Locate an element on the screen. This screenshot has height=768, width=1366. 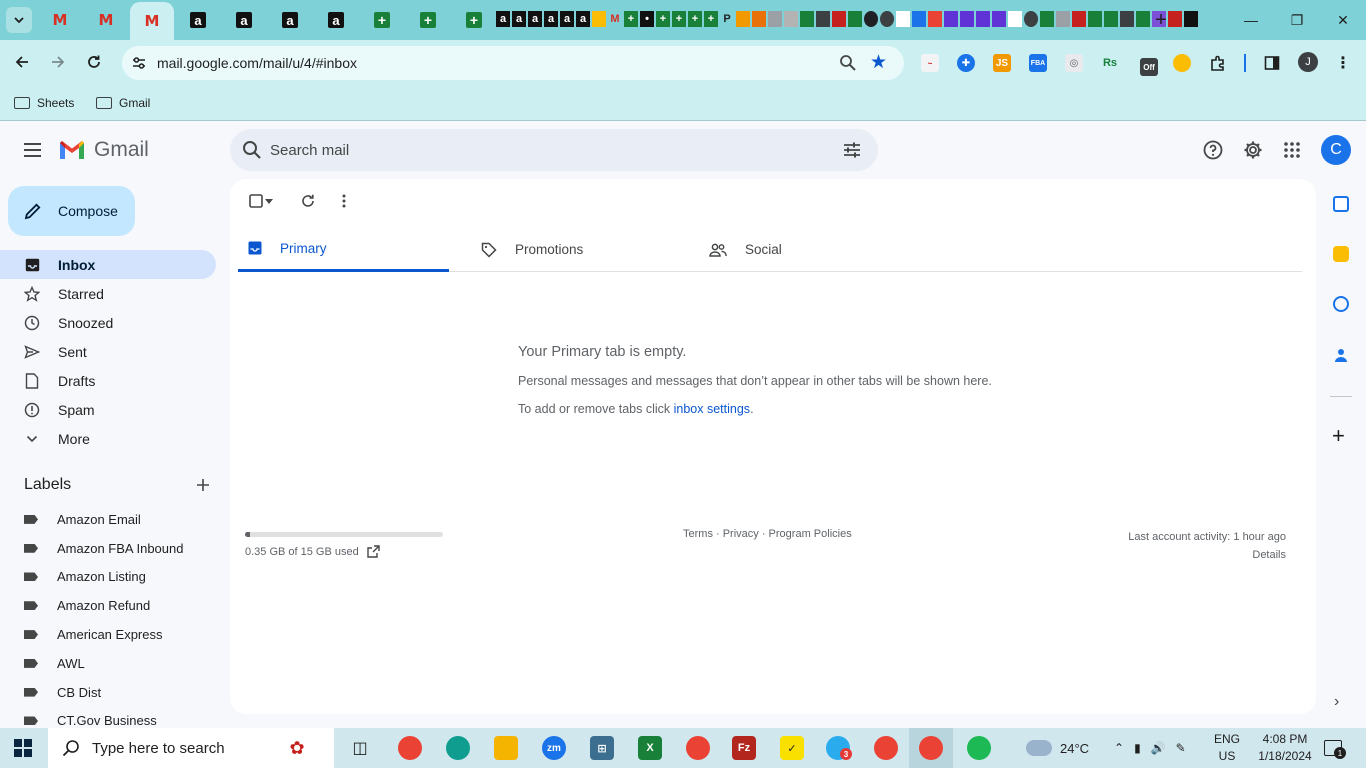
address-bar: mail.google.com/mail/u/4/#inbox ★ is located at coordinates (513, 63).